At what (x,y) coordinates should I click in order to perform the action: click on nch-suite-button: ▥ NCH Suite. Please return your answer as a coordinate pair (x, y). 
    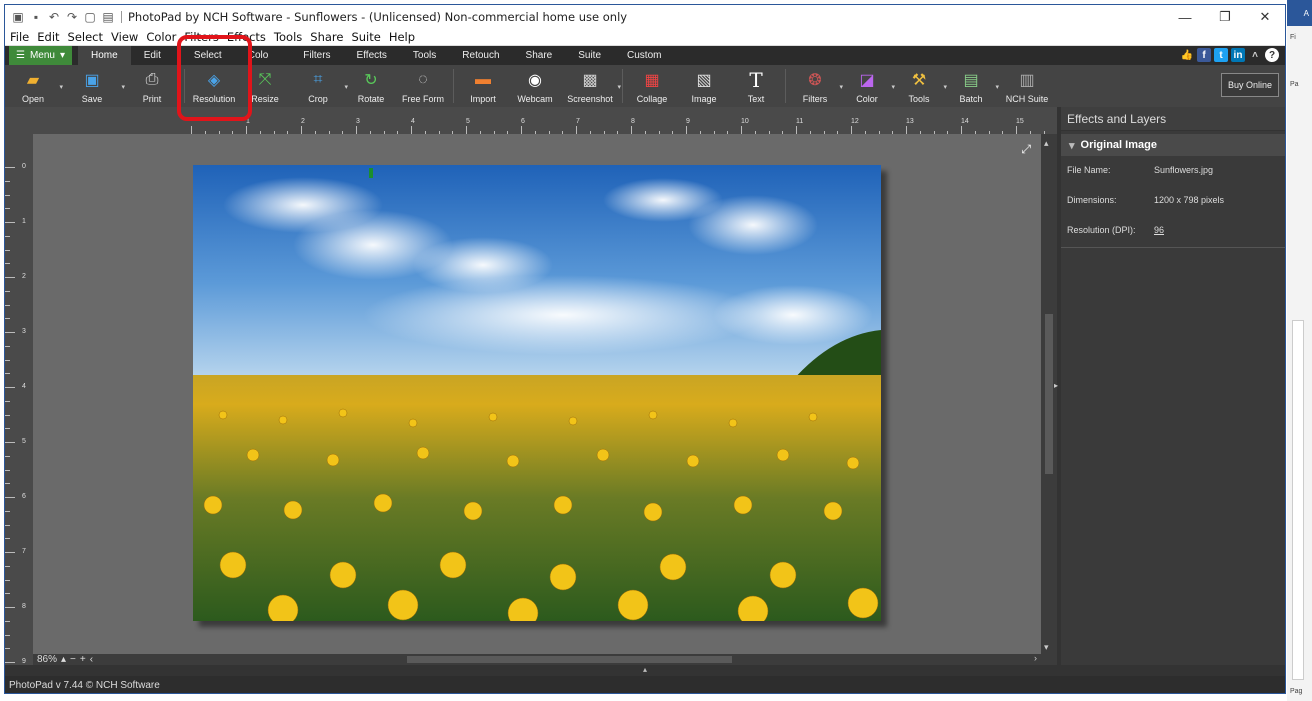
    Looking at the image, I should click on (1027, 86).